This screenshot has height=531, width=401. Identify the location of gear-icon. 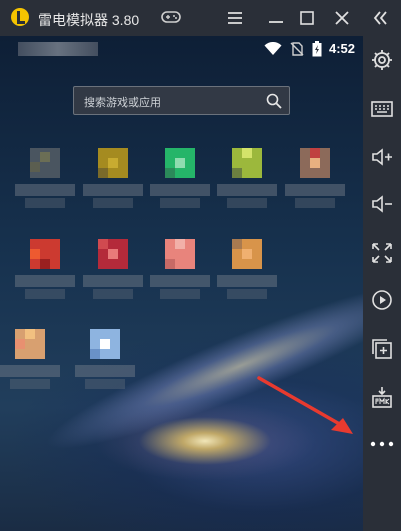
(382, 60).